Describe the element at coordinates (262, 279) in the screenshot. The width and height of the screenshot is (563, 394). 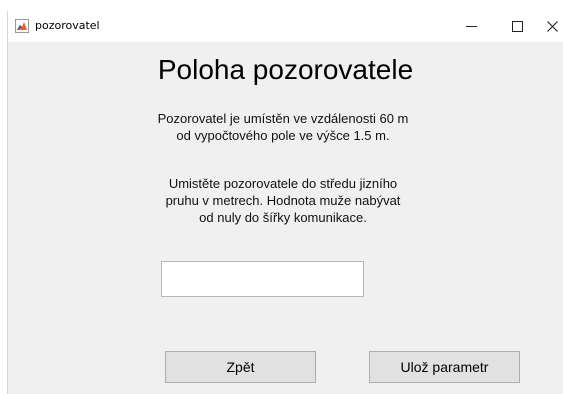
I see `position-input` at that location.